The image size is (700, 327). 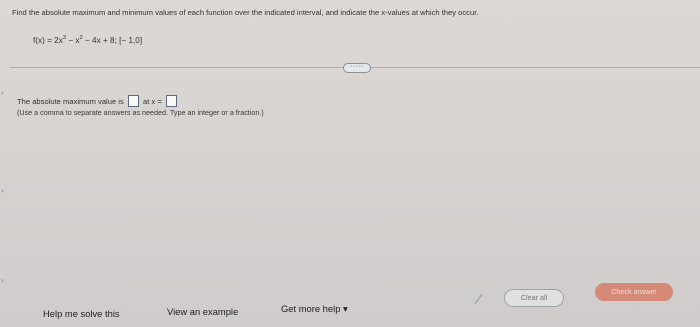 What do you see at coordinates (202, 311) in the screenshot?
I see `view-example-button: View an example` at bounding box center [202, 311].